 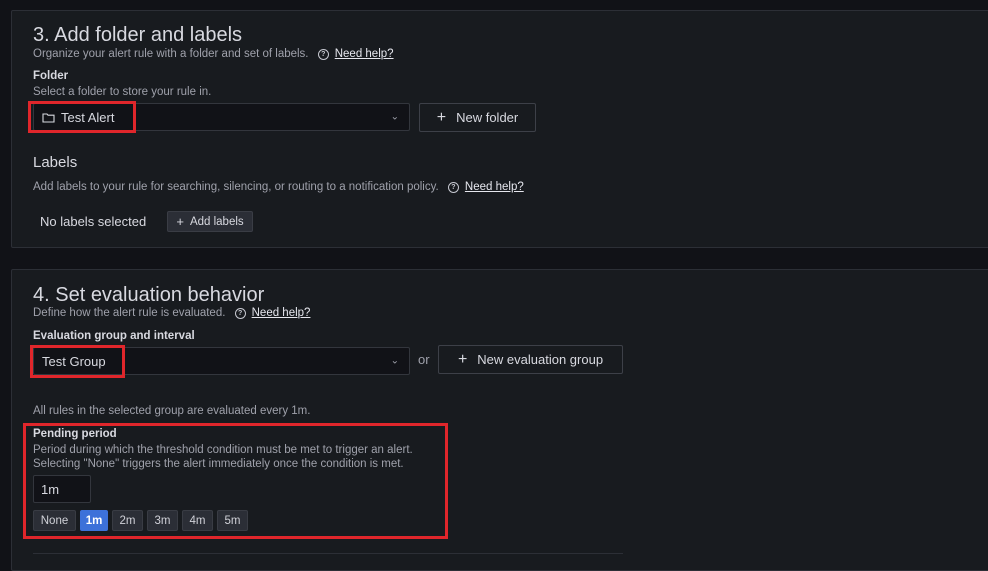 I want to click on labels-heading: Labels, so click(x=55, y=162).